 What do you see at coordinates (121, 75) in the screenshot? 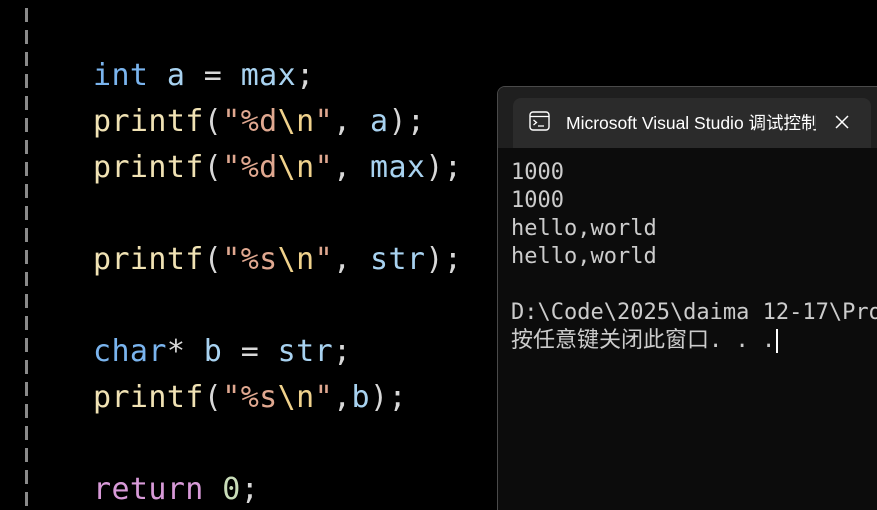
I see `code-token: int` at bounding box center [121, 75].